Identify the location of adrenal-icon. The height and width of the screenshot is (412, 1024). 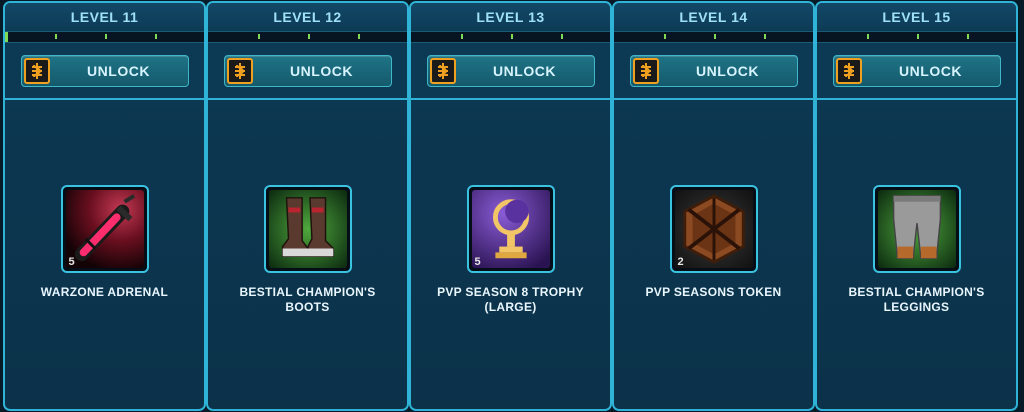
(104, 229).